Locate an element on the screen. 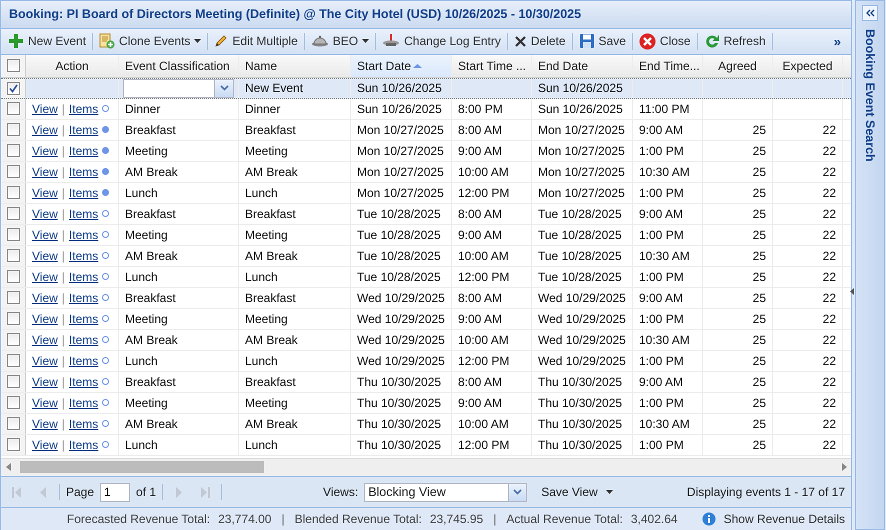 This screenshot has width=886, height=530. classification-combo is located at coordinates (178, 88).